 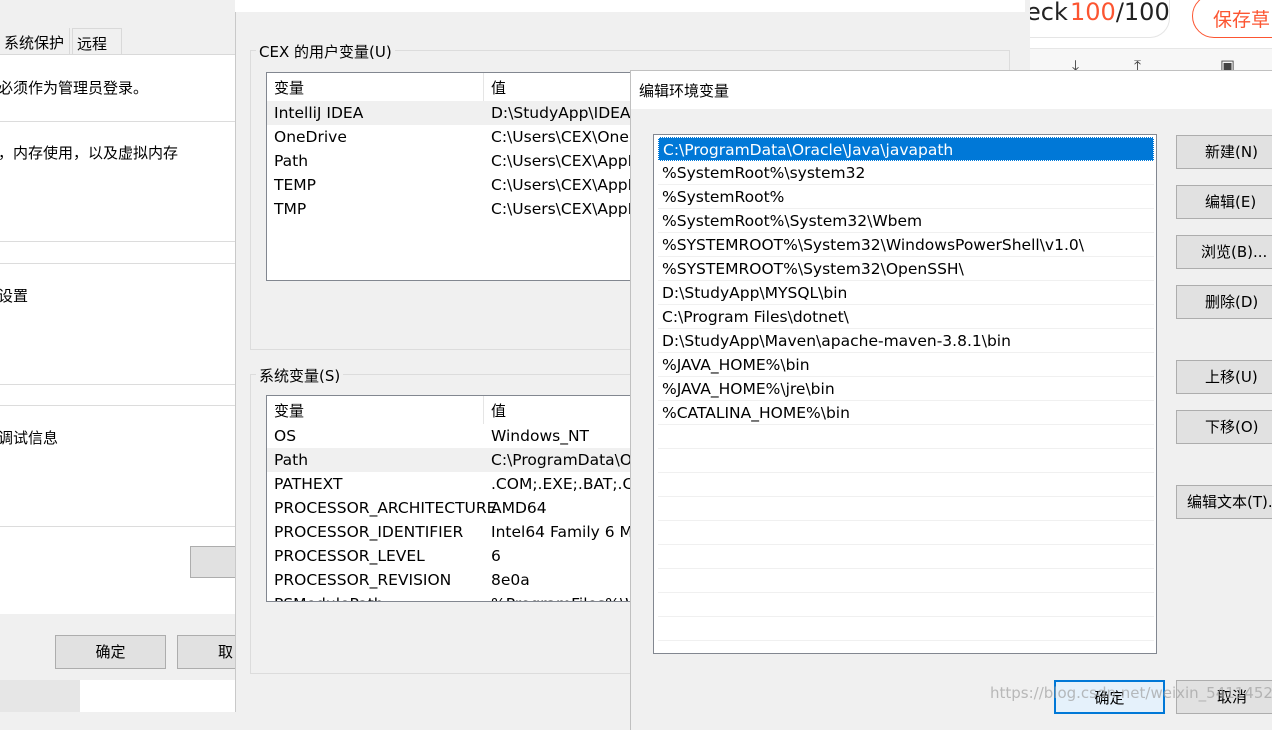 What do you see at coordinates (451, 460) in the screenshot?
I see `list-item: Path C:\ProgramData\Or` at bounding box center [451, 460].